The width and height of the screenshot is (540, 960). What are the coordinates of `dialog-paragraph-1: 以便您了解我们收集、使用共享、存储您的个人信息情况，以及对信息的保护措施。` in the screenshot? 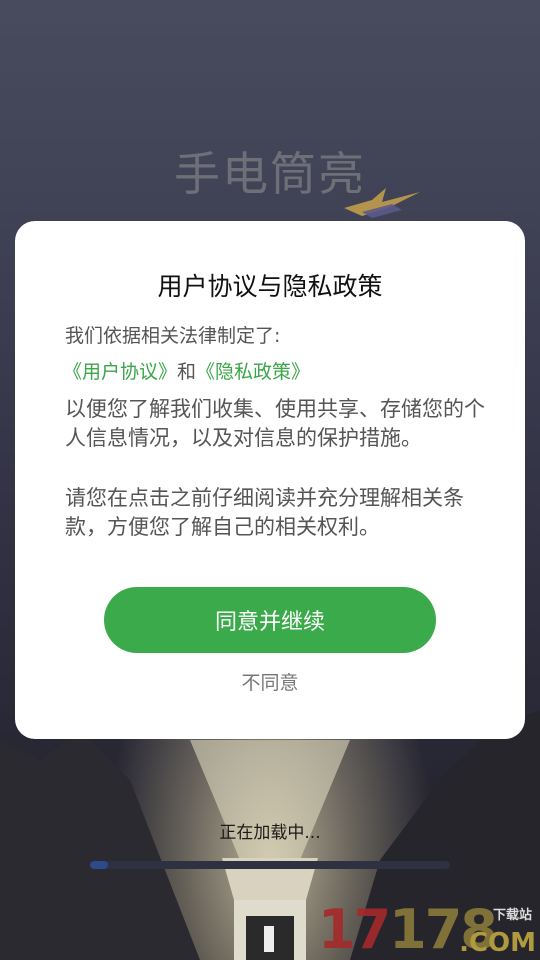 It's located at (275, 423).